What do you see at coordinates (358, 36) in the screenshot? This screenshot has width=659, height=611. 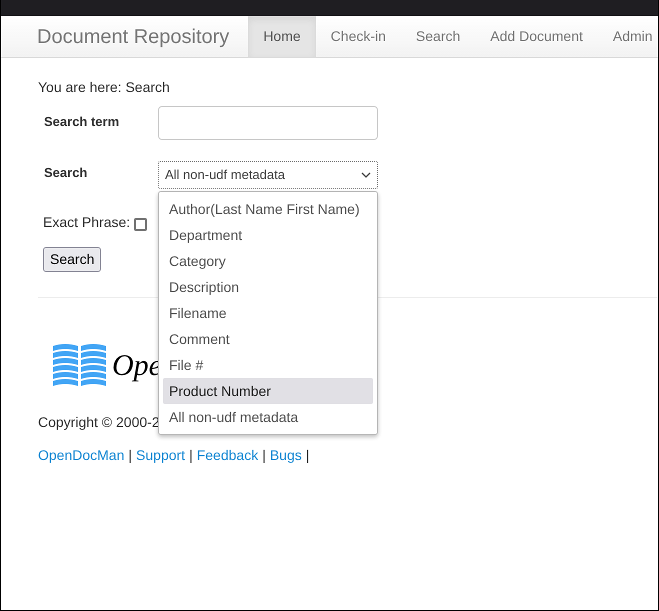 I see `nav-tab: Check-in` at bounding box center [358, 36].